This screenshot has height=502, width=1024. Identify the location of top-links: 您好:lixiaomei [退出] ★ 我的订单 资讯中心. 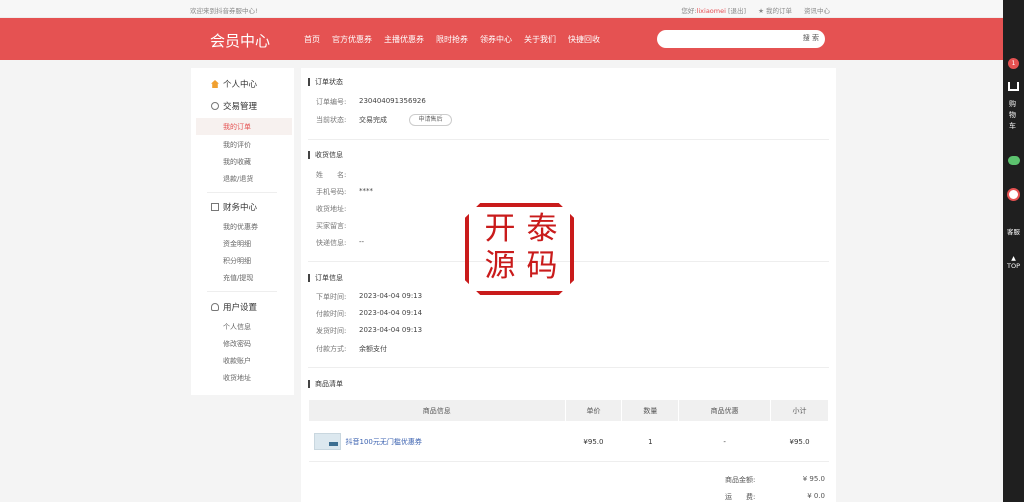
(755, 10).